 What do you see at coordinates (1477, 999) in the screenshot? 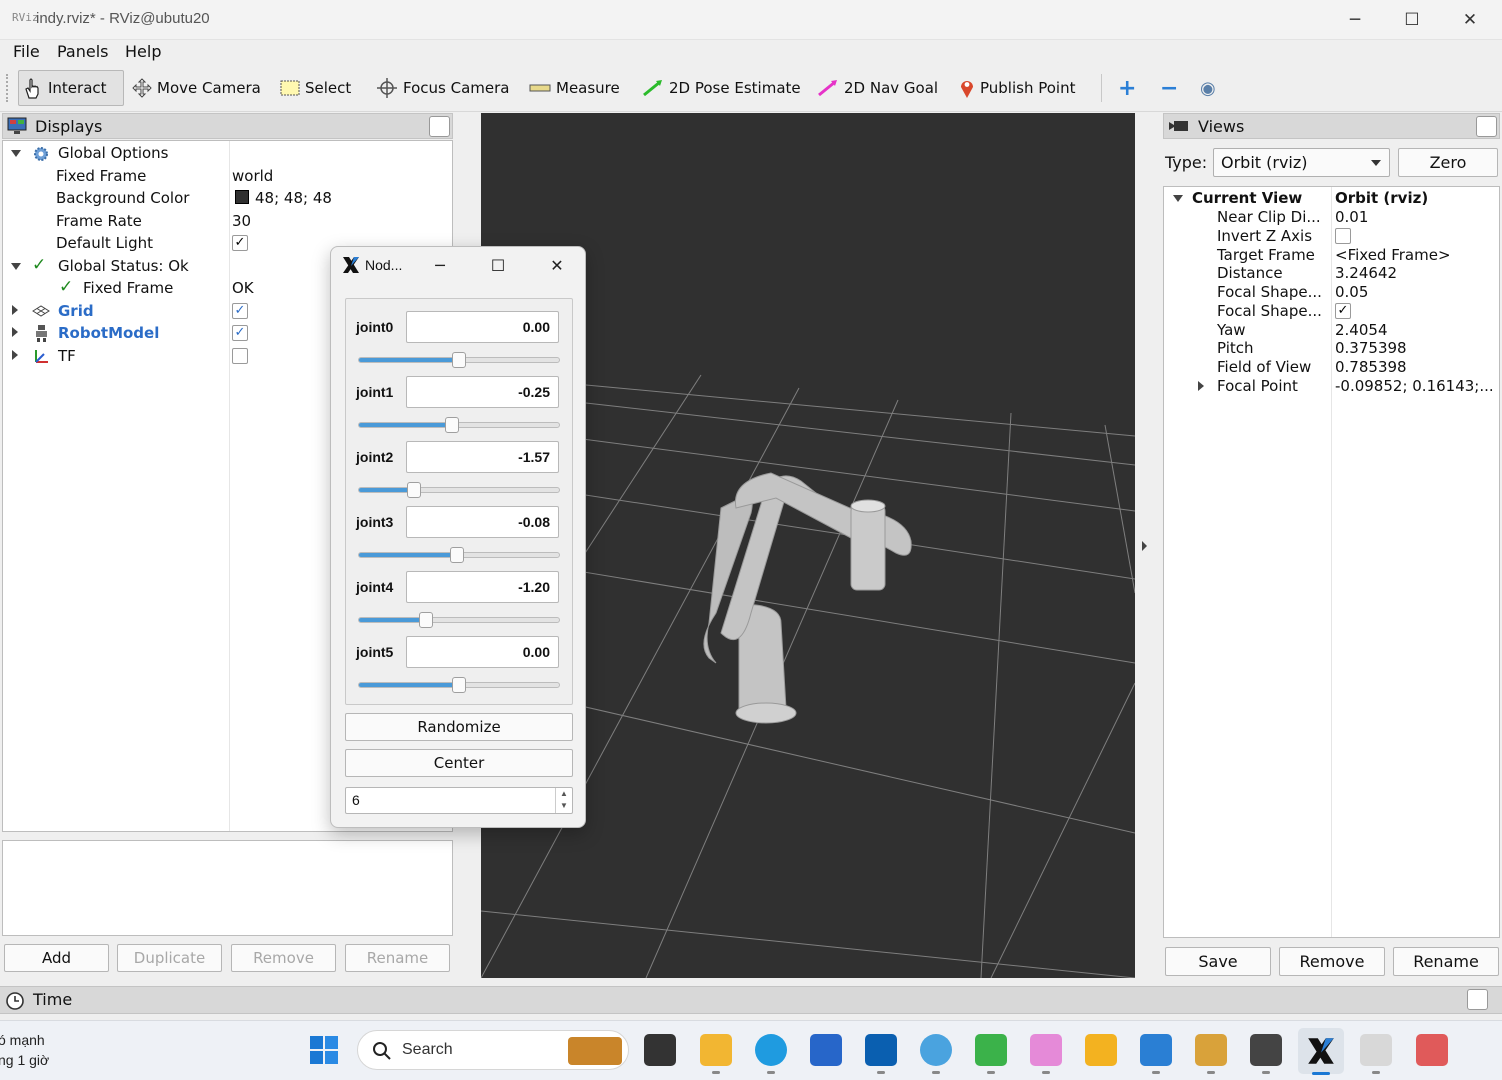
I see `time-float-button` at bounding box center [1477, 999].